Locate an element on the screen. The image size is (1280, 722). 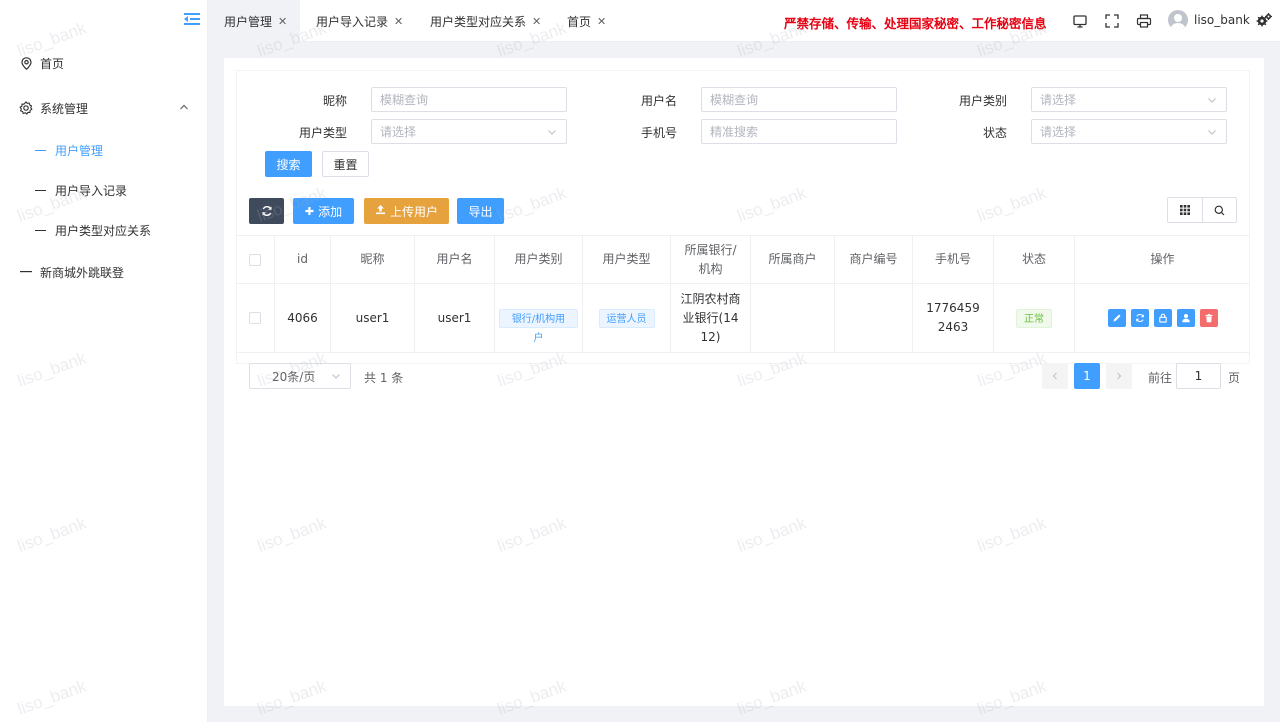
page-unit-label: 页 is located at coordinates (1234, 378).